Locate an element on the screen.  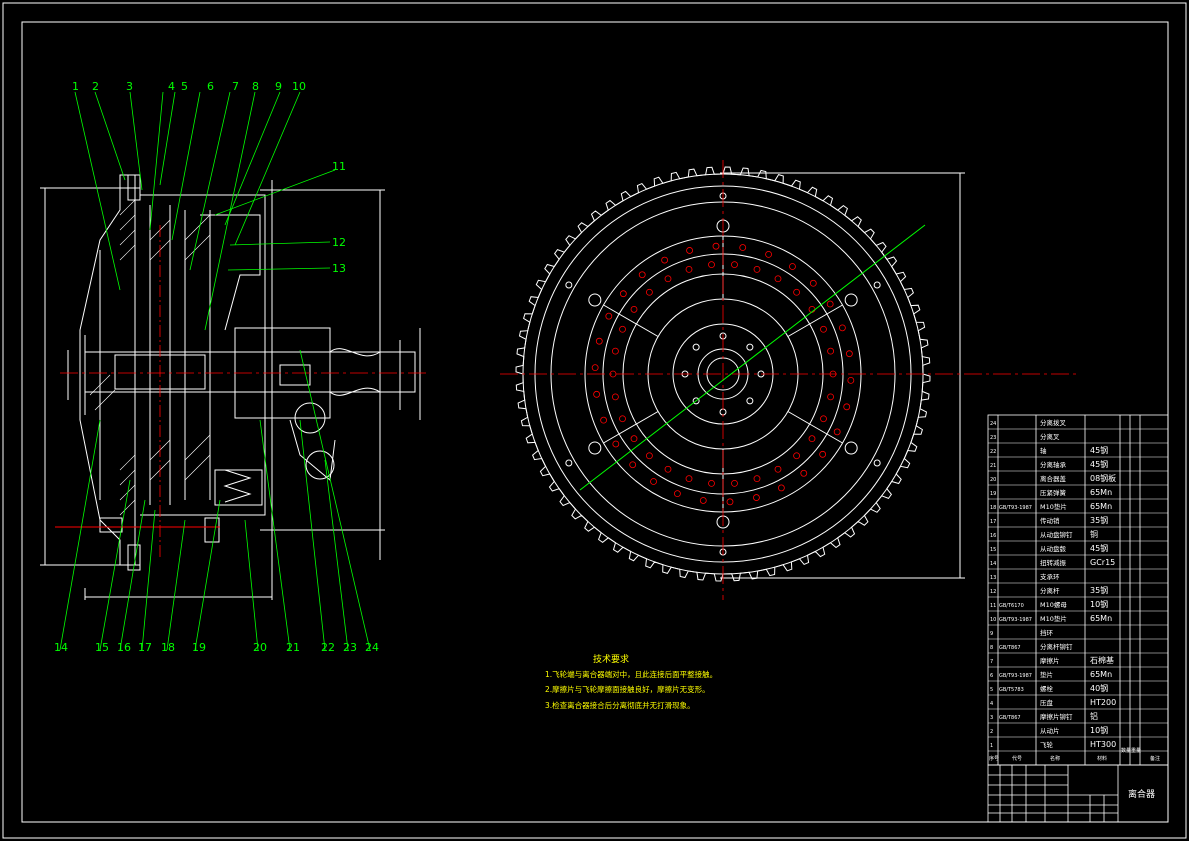
tech-req-heading: 技术要求 is located at coordinates (611, 659).